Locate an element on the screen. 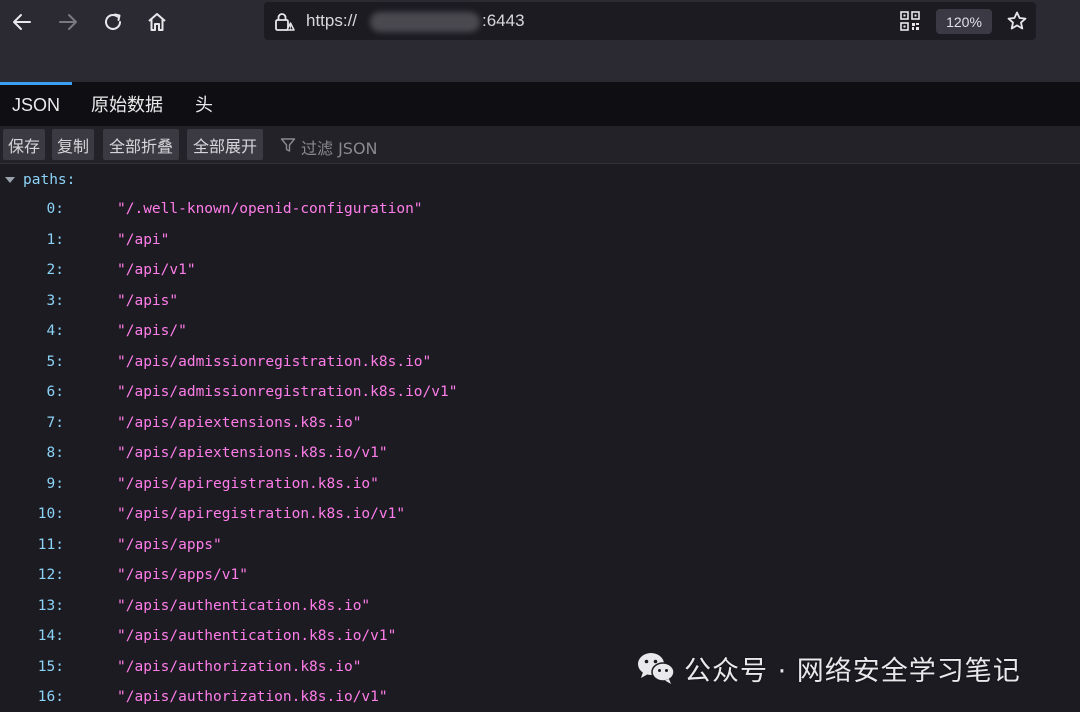 The width and height of the screenshot is (1080, 712). expand-all-button: 全部展开 is located at coordinates (225, 144).